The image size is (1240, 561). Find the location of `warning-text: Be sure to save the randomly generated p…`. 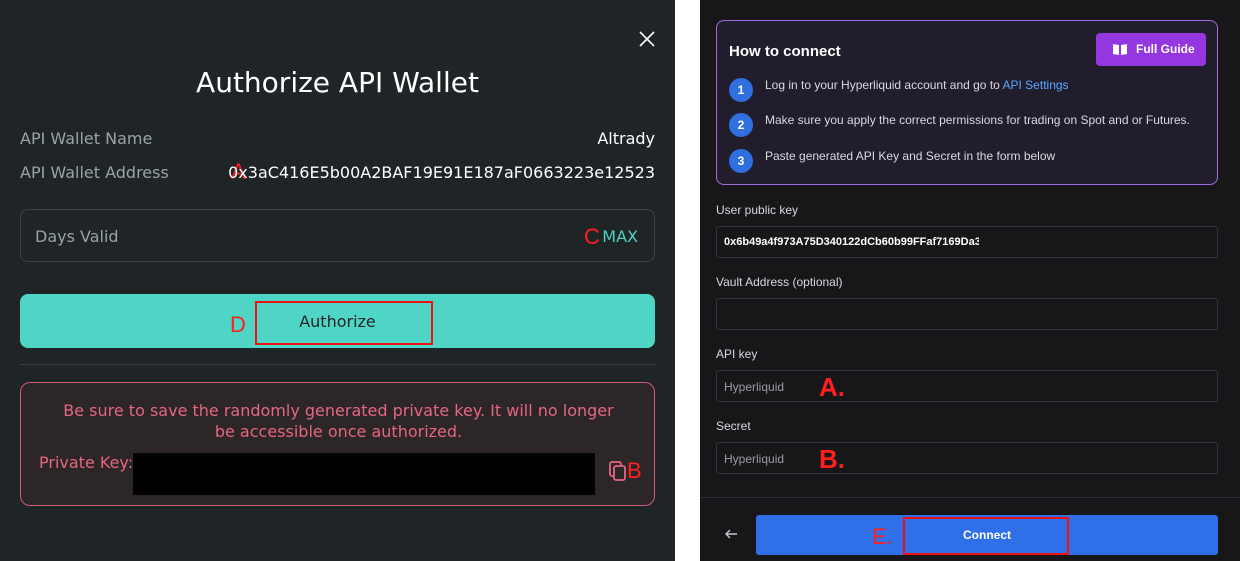

warning-text: Be sure to save the randomly generated p… is located at coordinates (338, 421).